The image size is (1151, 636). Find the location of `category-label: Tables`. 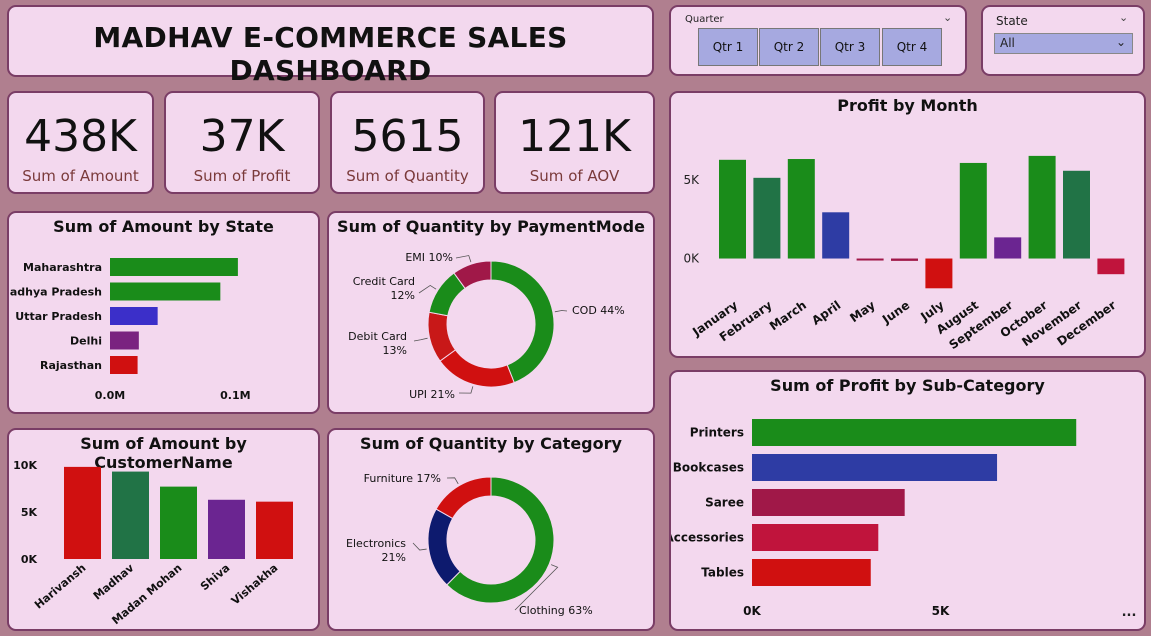

category-label: Tables is located at coordinates (722, 573).